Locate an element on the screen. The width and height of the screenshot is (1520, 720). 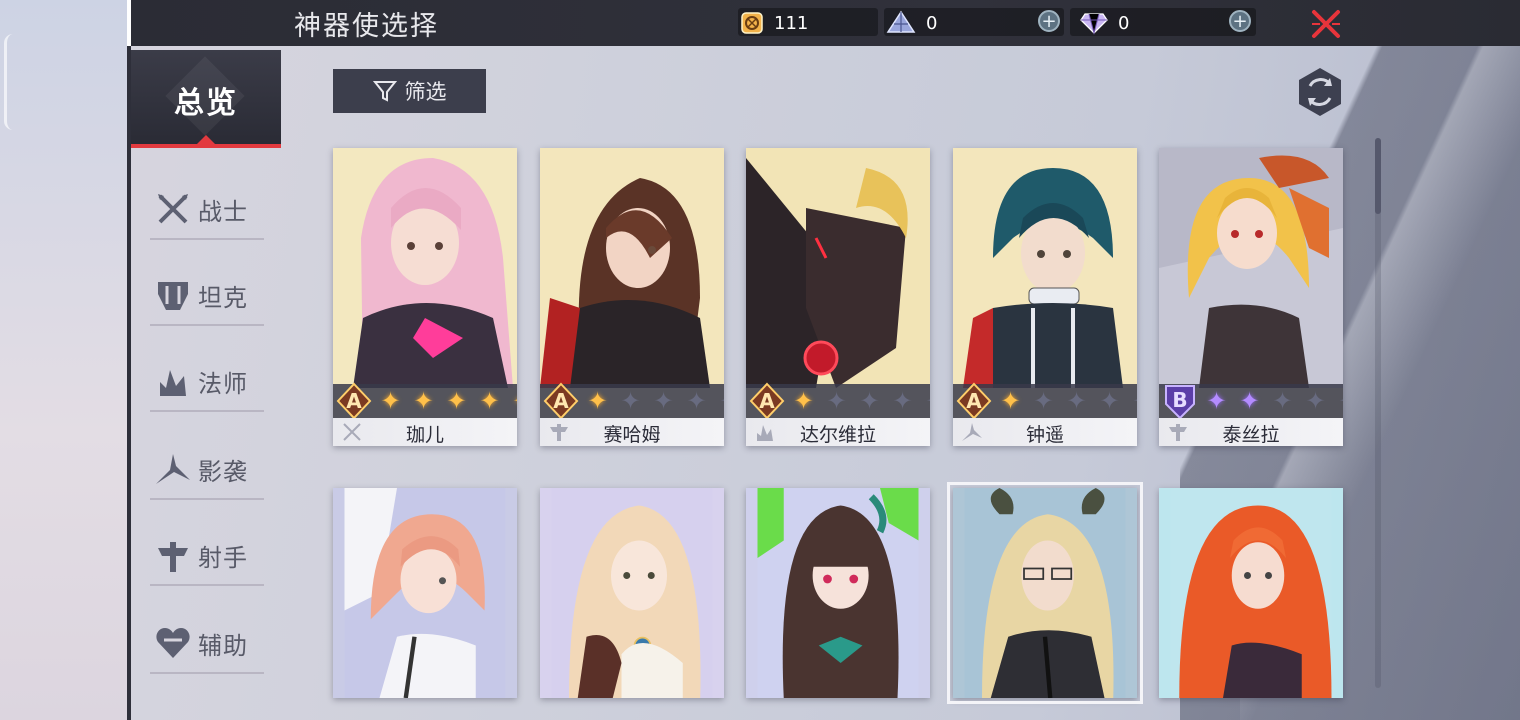
tab-overview: 总览 is located at coordinates (206, 99).